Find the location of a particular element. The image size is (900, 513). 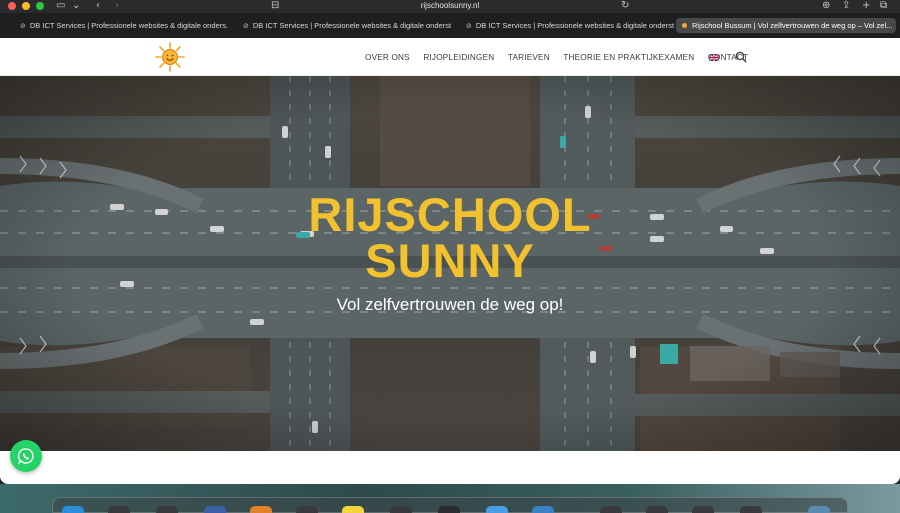

chevron-down-icon: ⌄ is located at coordinates (76, 6).